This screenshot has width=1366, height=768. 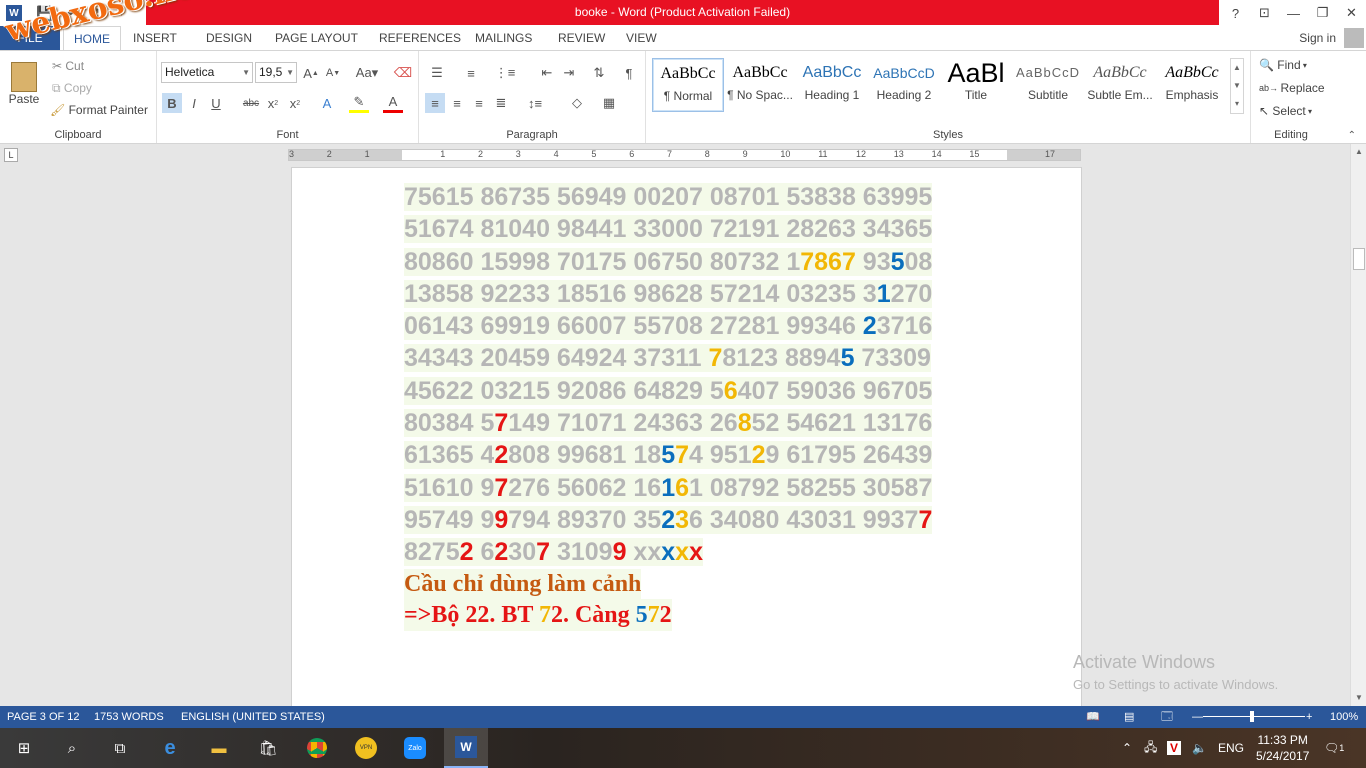 I want to click on change-case-icon: Aa▾, so click(x=367, y=73).